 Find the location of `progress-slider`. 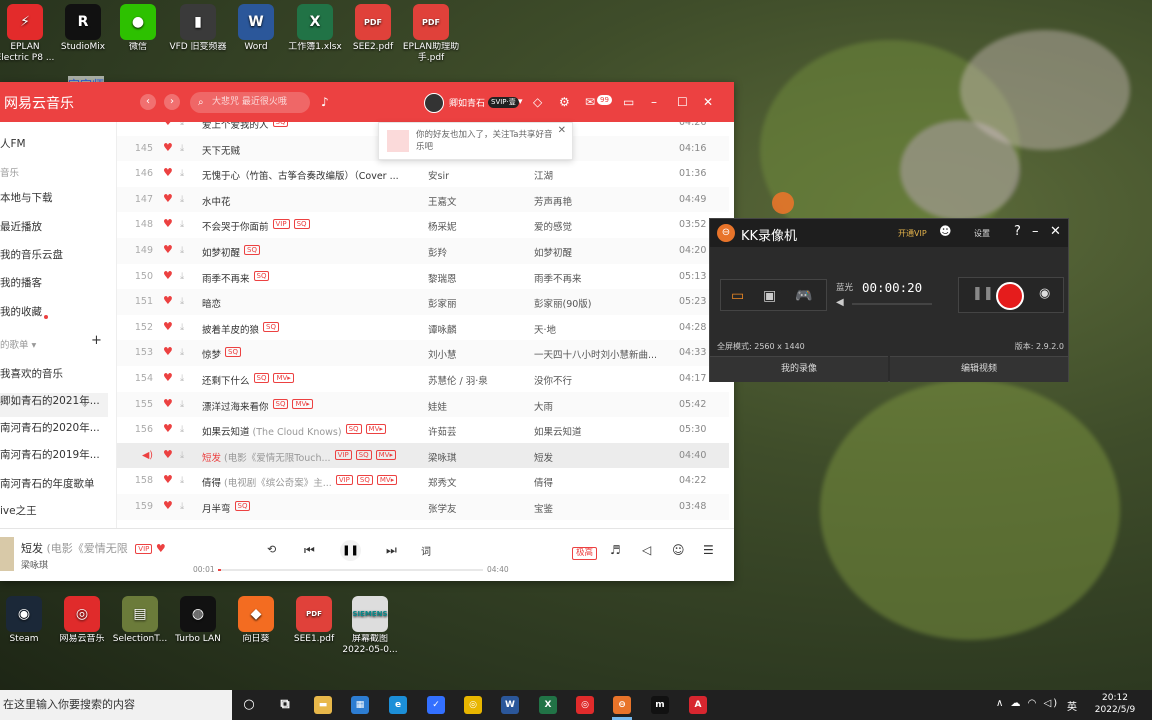

progress-slider is located at coordinates (350, 570).